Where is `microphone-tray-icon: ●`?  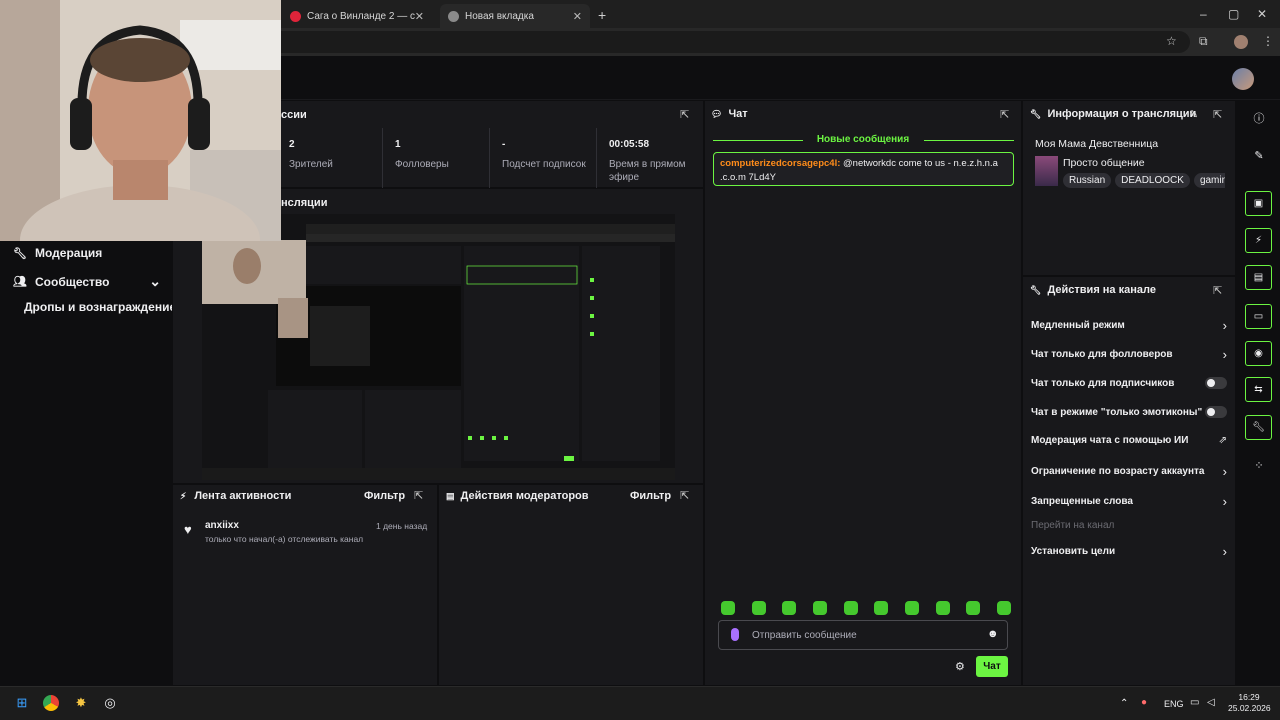 microphone-tray-icon: ● is located at coordinates (1144, 702).